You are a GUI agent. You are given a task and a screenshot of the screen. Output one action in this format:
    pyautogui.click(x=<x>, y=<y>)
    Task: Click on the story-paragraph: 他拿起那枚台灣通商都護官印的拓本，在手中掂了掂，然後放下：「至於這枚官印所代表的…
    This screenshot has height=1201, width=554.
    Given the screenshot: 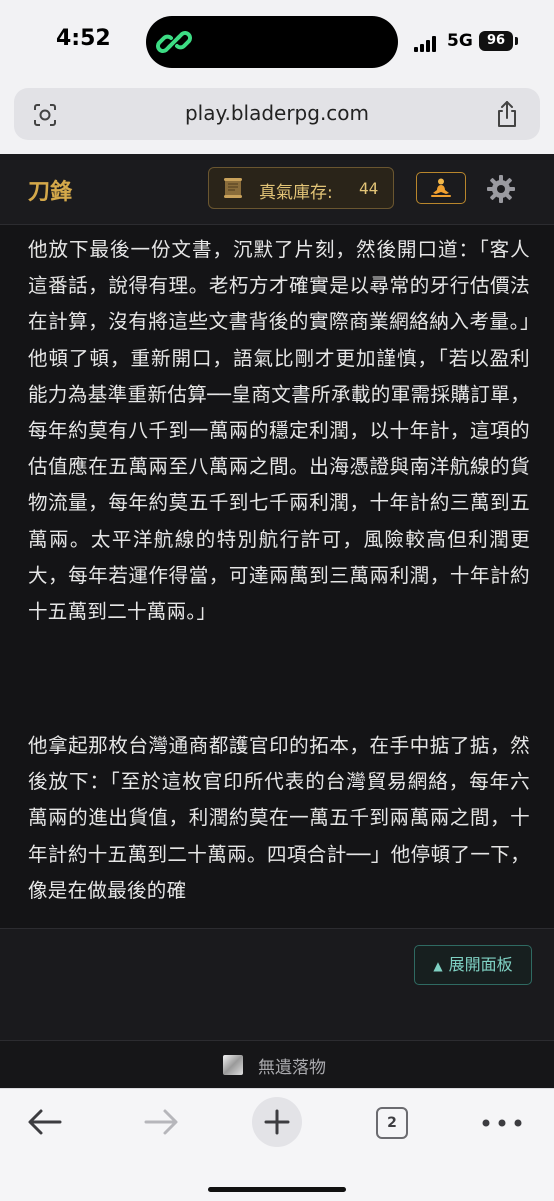 What is the action you would take?
    pyautogui.click(x=279, y=818)
    